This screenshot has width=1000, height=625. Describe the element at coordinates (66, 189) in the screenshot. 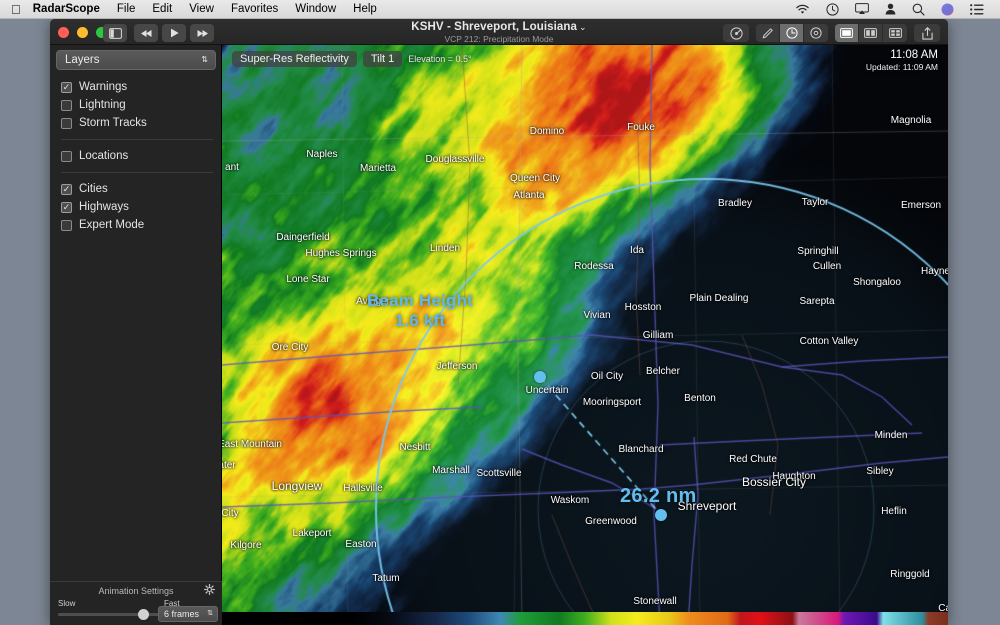

I see `checkbox-cities: ✓` at that location.